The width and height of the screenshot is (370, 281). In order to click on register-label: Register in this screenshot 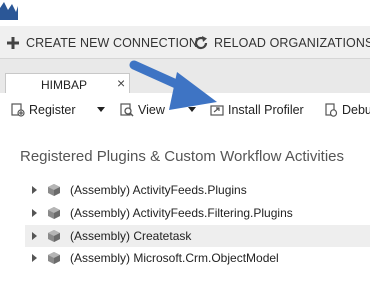, I will do `click(52, 110)`.